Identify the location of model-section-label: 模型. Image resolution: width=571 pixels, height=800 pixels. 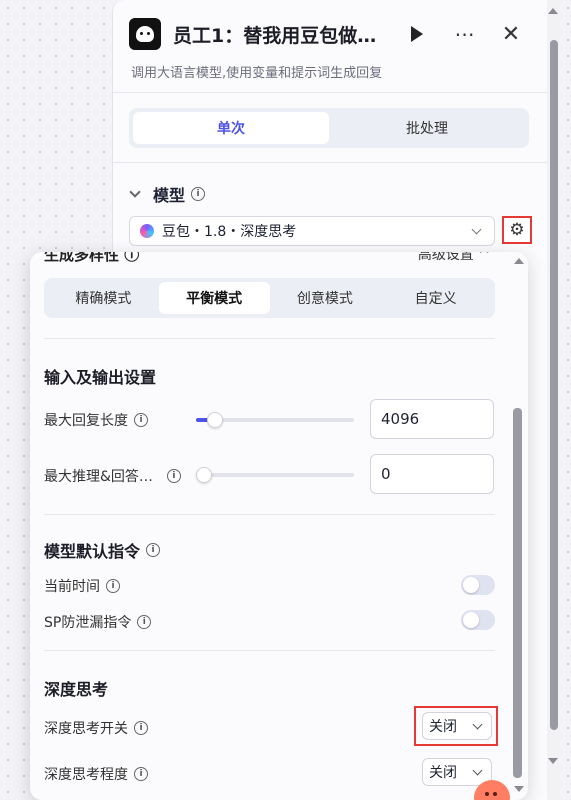
(169, 195).